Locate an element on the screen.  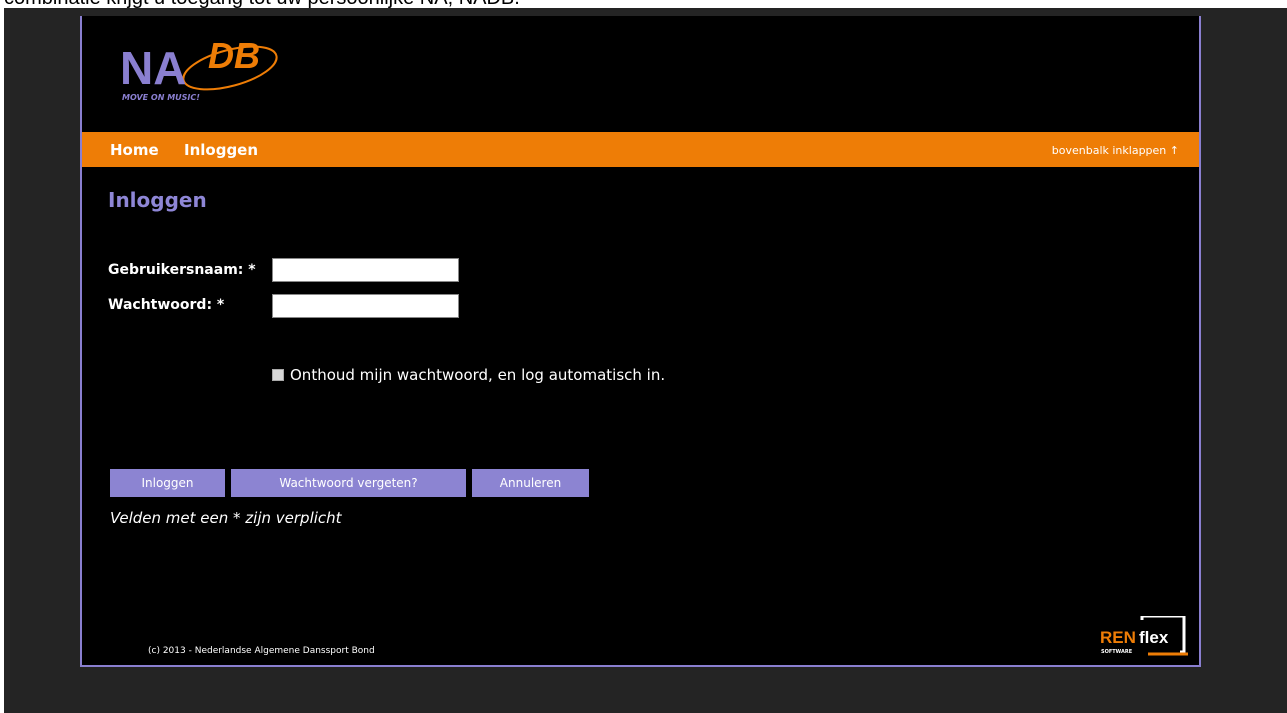
password-input is located at coordinates (365, 306).